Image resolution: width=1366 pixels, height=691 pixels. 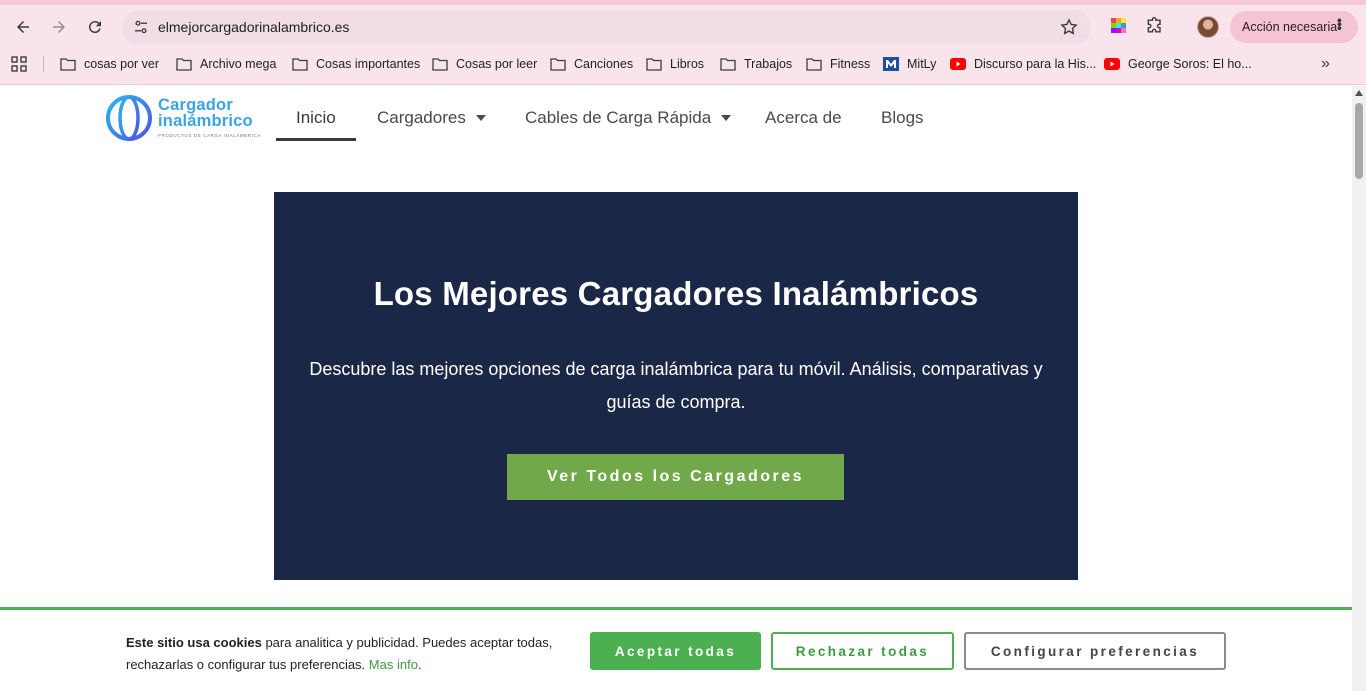 I want to click on vertical-scrollbar, so click(x=1359, y=388).